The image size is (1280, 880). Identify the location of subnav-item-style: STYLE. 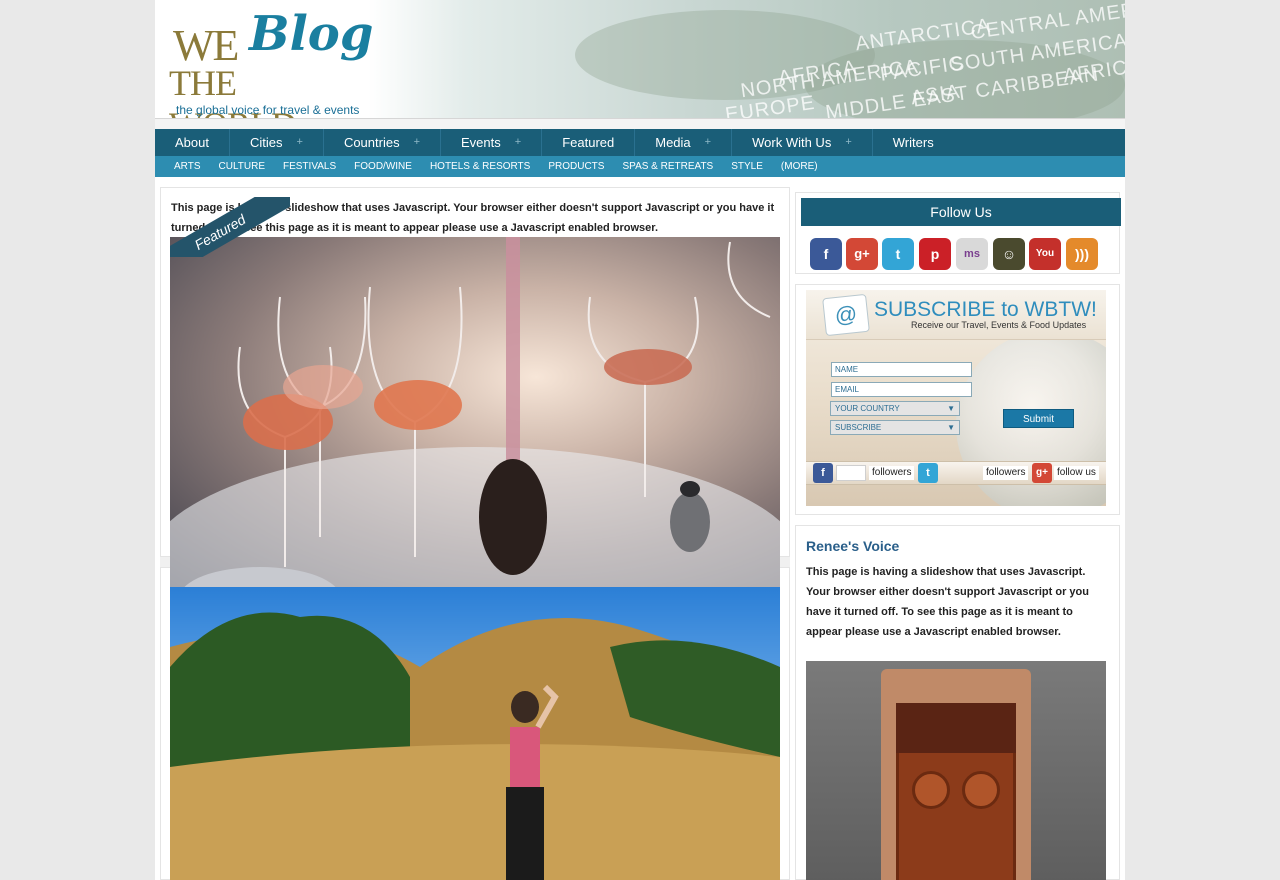
(747, 166).